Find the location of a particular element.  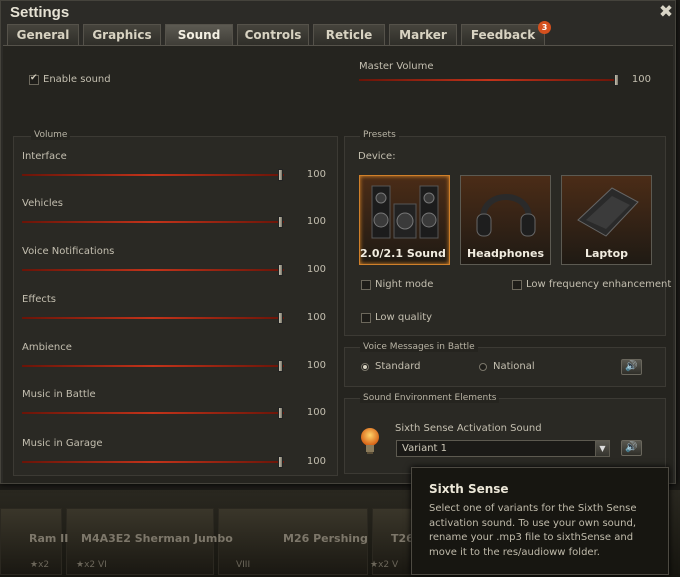

vehicles-slider is located at coordinates (153, 222).